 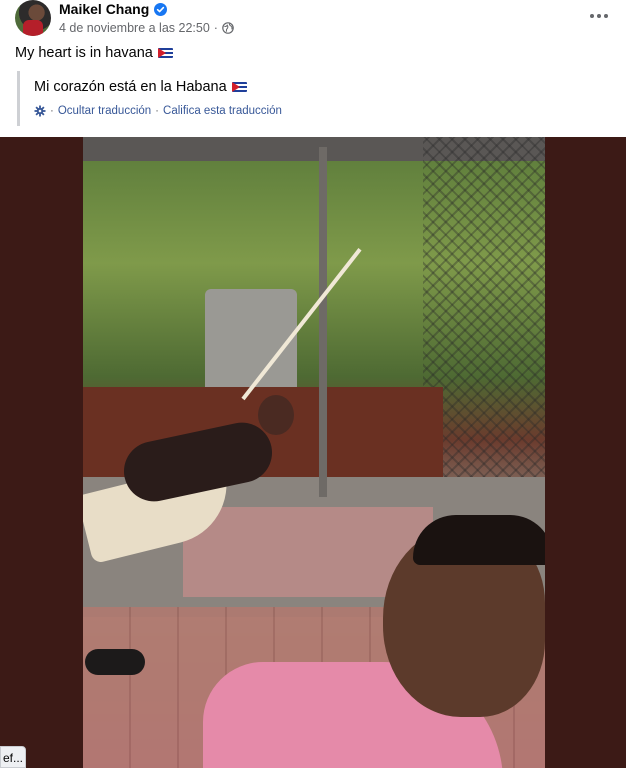 I want to click on verified-badge-icon, so click(x=161, y=9).